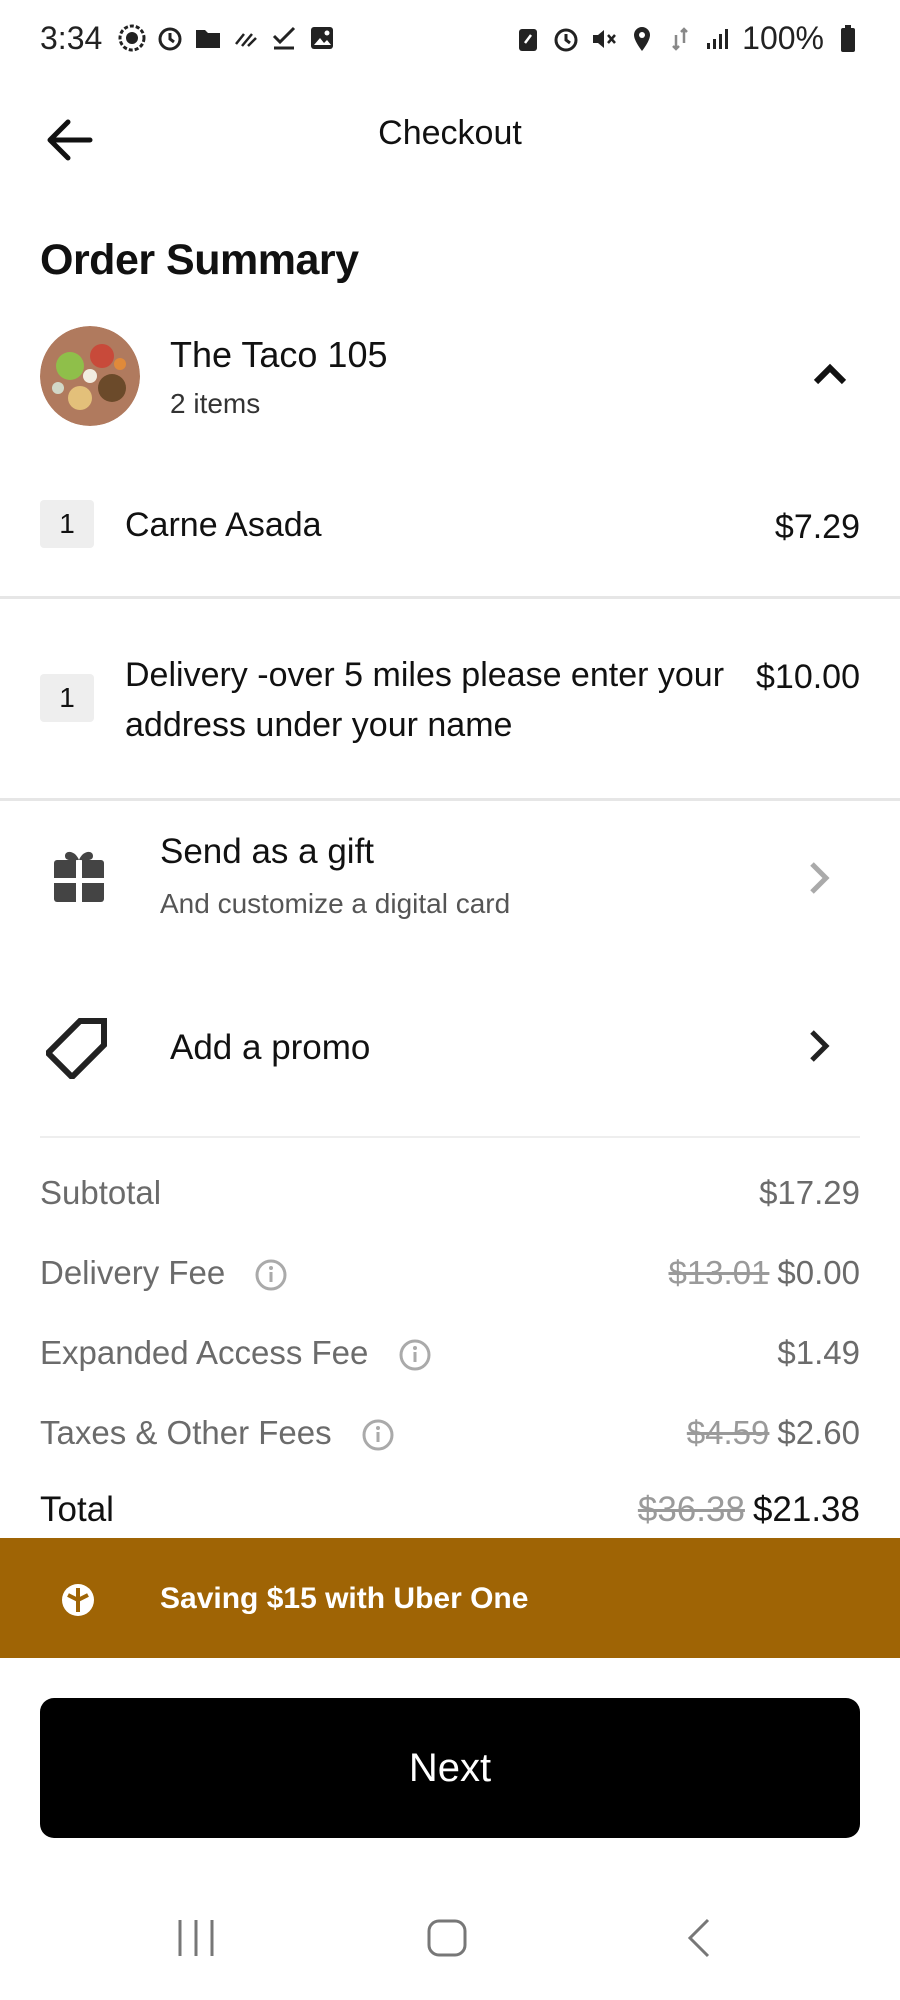 The width and height of the screenshot is (900, 2000). I want to click on expanded-access-row-label: Expanded Access Fee, so click(236, 1353).